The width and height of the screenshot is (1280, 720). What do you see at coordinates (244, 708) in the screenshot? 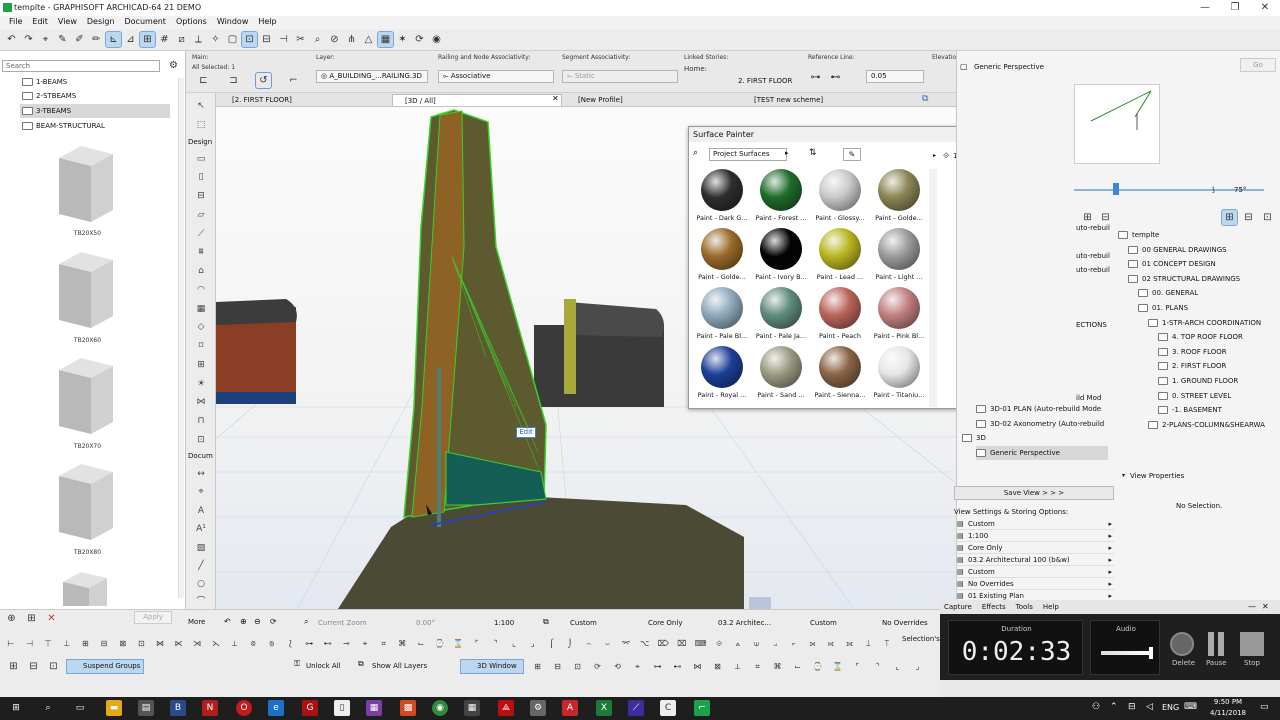
I see `opera-icon: O` at bounding box center [244, 708].